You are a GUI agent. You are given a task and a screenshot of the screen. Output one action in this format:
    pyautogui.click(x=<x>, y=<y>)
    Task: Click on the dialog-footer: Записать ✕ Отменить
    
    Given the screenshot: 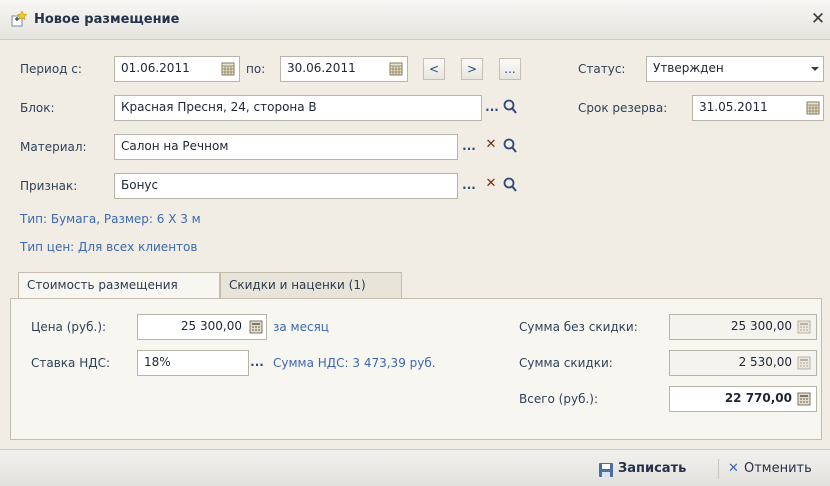 What is the action you would take?
    pyautogui.click(x=415, y=467)
    